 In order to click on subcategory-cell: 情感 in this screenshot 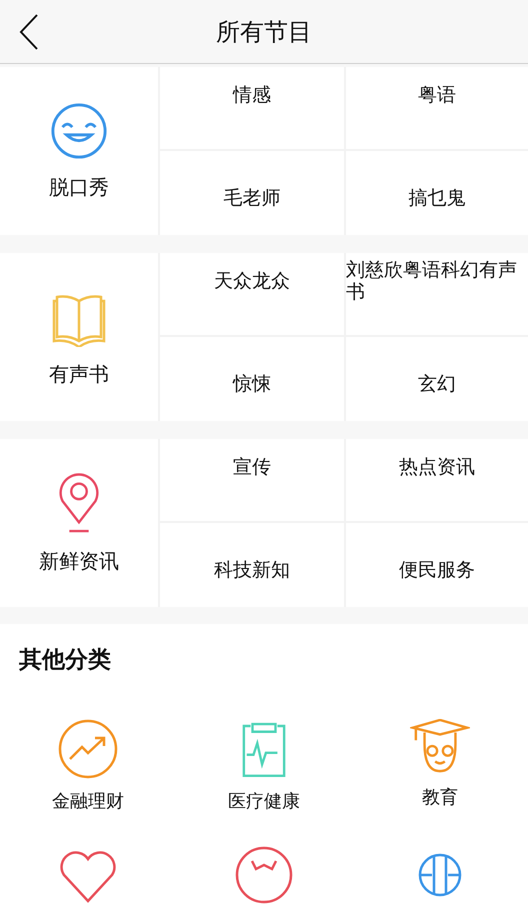, I will do `click(252, 109)`.